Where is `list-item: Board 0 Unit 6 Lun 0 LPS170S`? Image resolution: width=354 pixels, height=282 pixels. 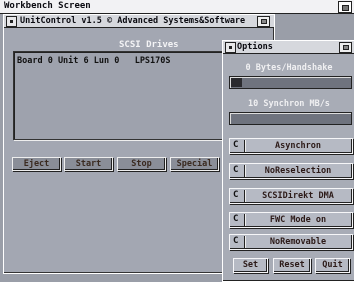 list-item: Board 0 Unit 6 Lun 0 LPS170S is located at coordinates (94, 61).